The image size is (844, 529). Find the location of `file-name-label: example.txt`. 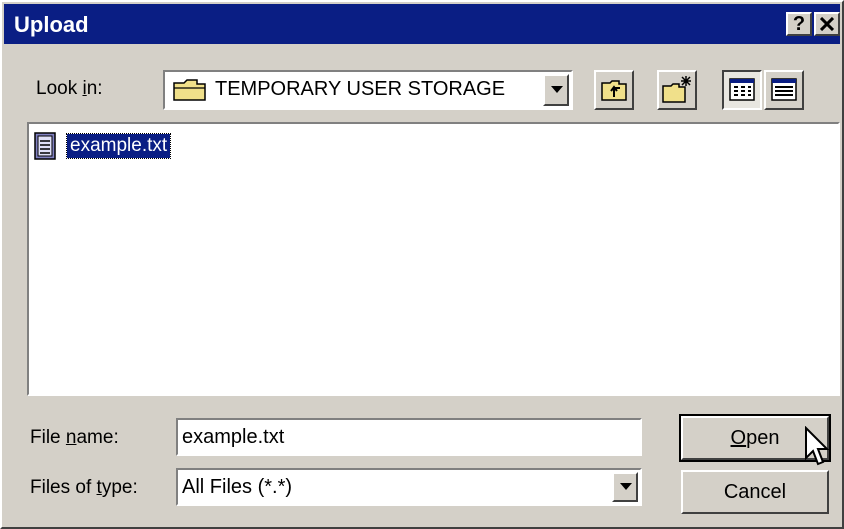

file-name-label: example.txt is located at coordinates (118, 146).